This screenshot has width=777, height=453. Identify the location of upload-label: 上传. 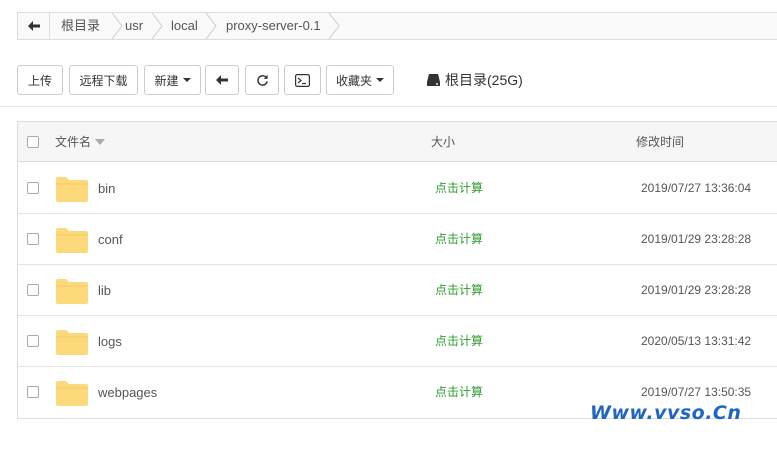
(39, 80).